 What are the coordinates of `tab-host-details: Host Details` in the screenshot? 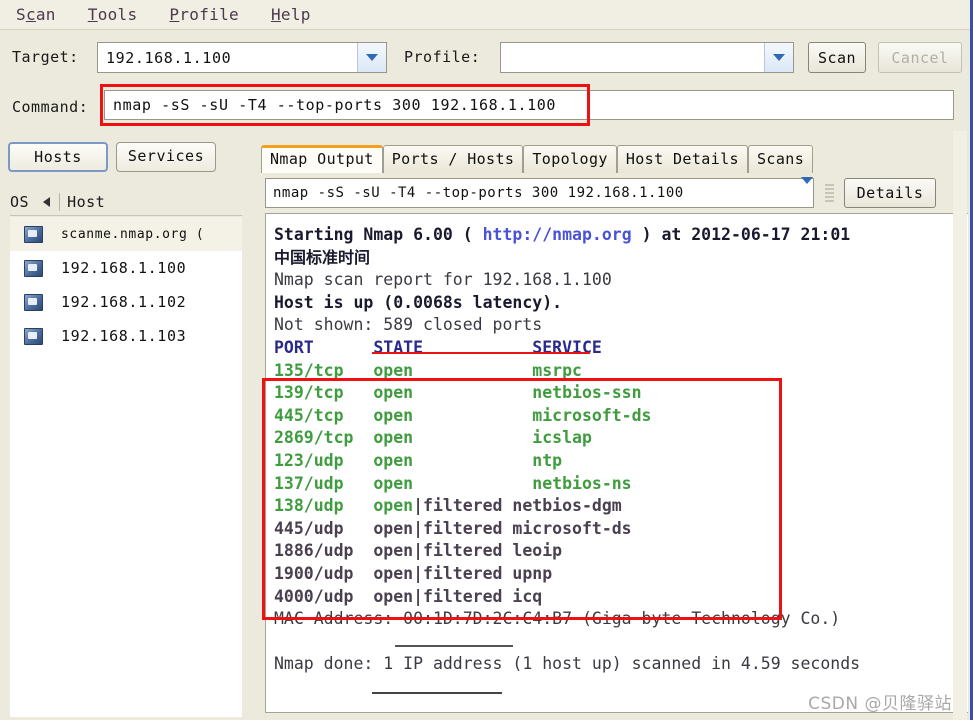 It's located at (682, 159).